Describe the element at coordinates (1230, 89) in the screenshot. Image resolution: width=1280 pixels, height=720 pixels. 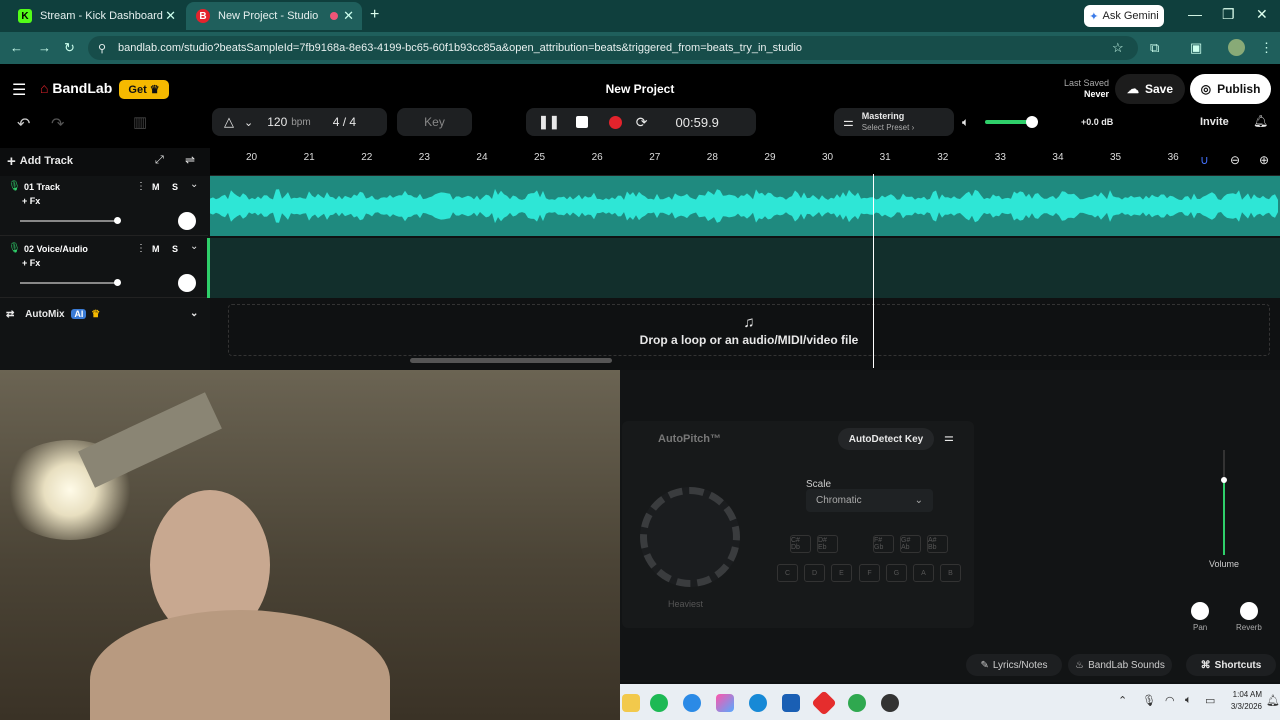
I see `publish-button: ◎ Publish` at that location.